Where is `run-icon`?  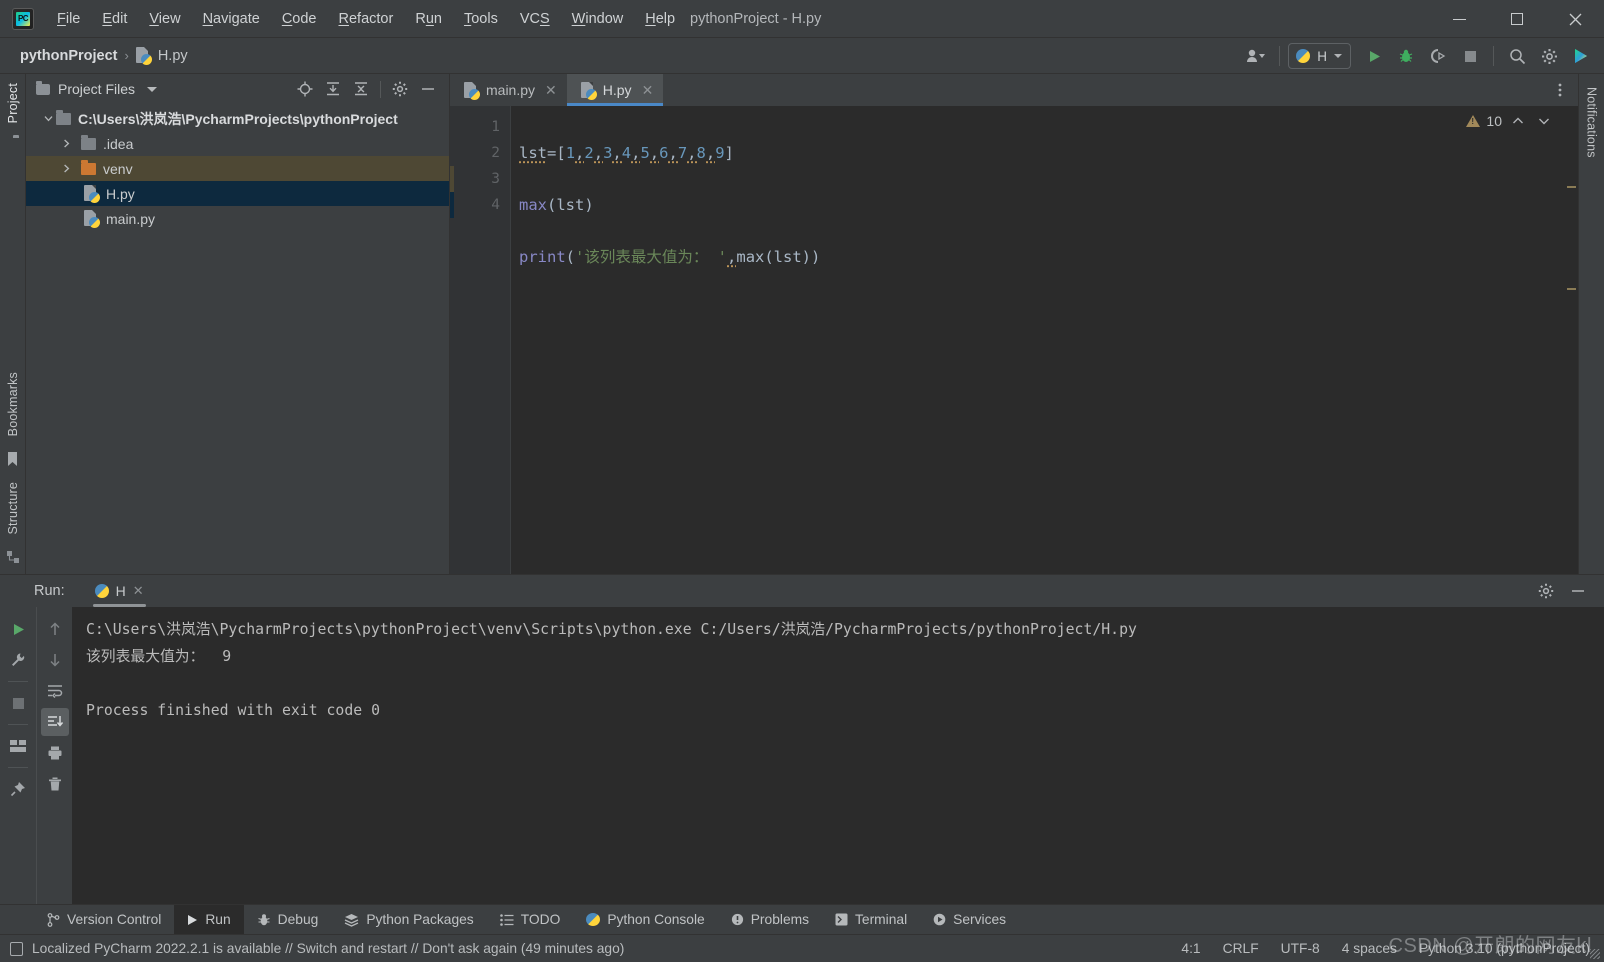 run-icon is located at coordinates (193, 919).